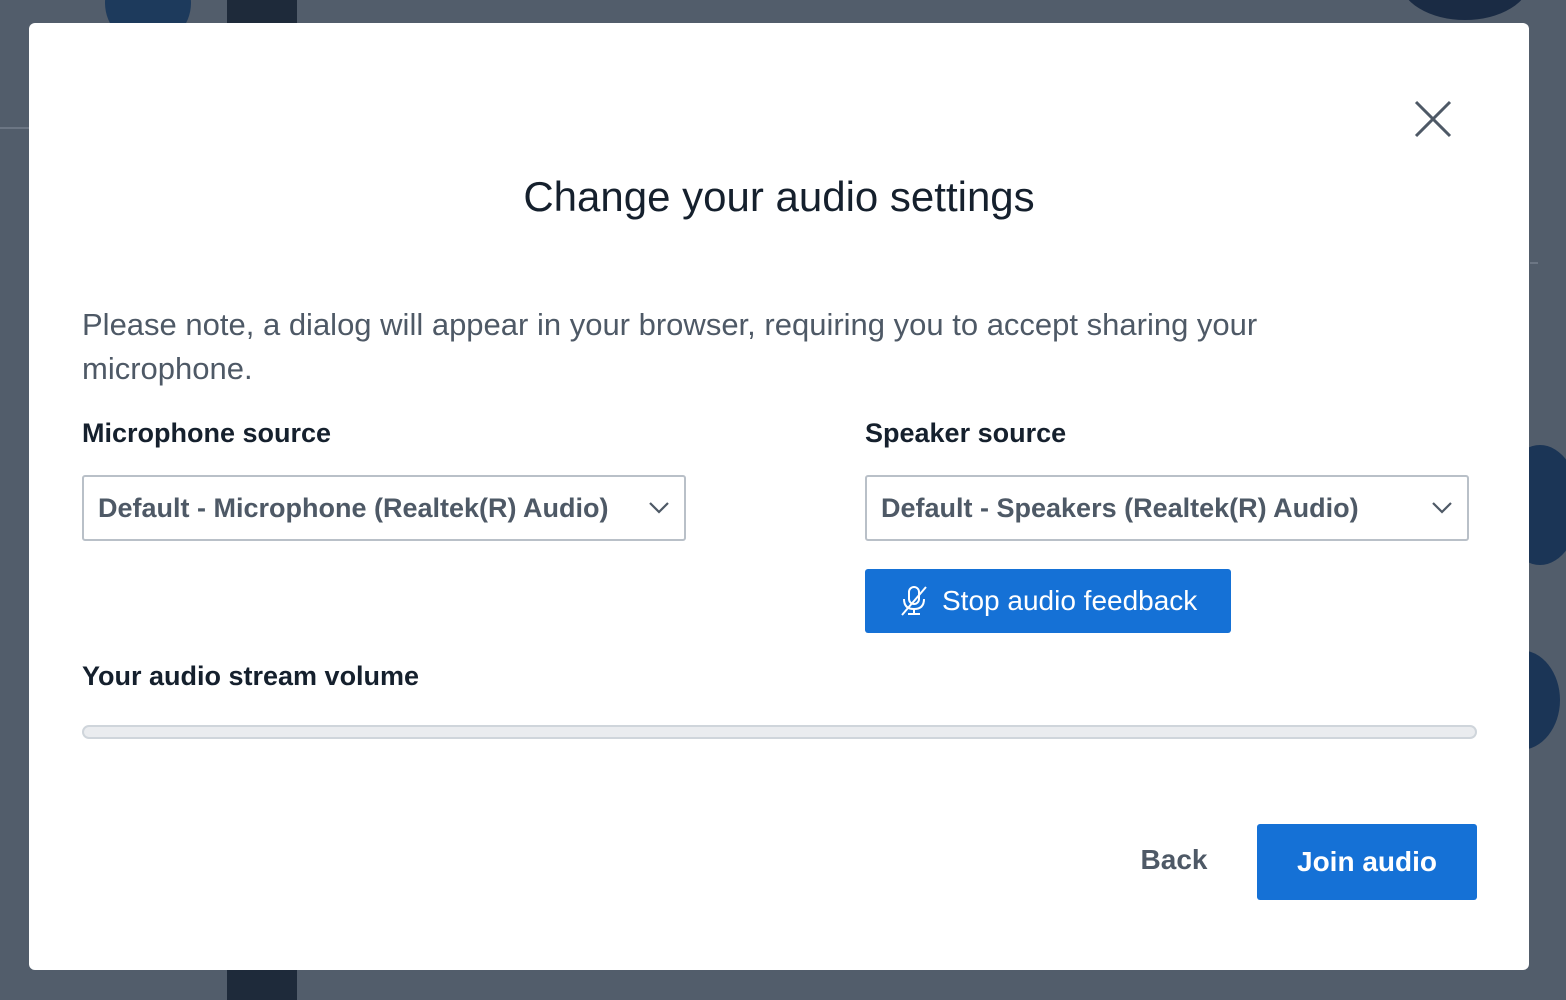 The width and height of the screenshot is (1566, 1000). What do you see at coordinates (1465, 10) in the screenshot?
I see `background-avatar-right` at bounding box center [1465, 10].